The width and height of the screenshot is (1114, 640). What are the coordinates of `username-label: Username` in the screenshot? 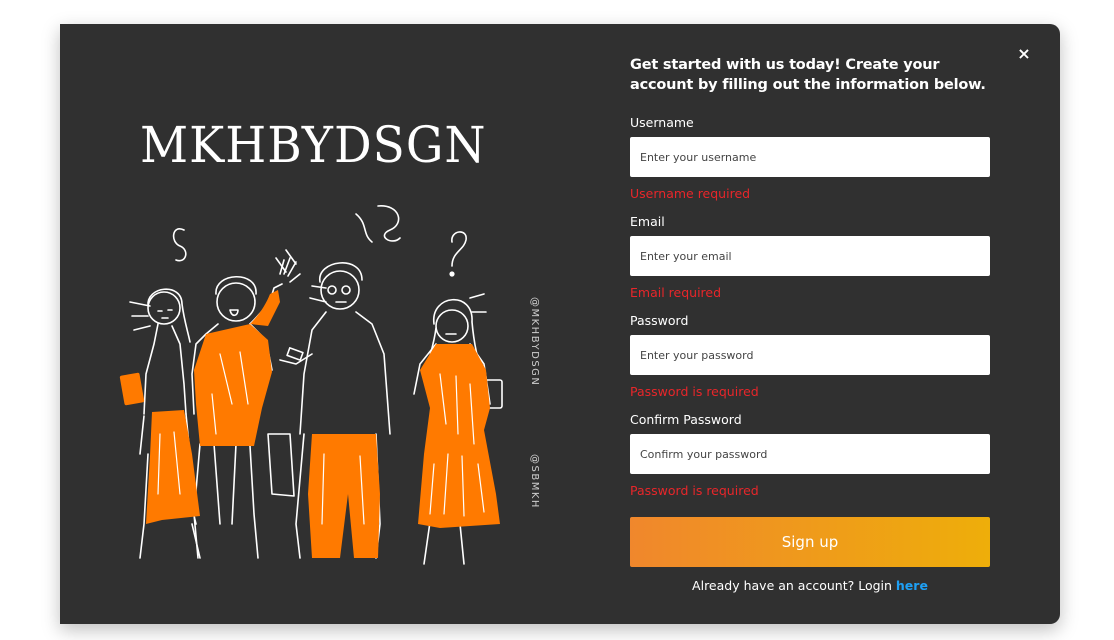 It's located at (662, 122).